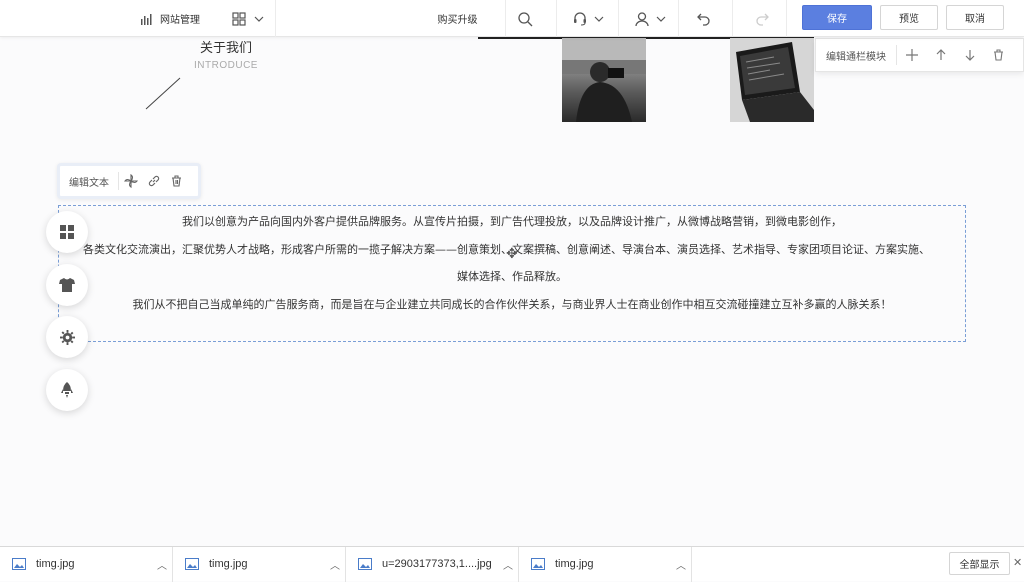  I want to click on bar-chart-icon, so click(146, 19).